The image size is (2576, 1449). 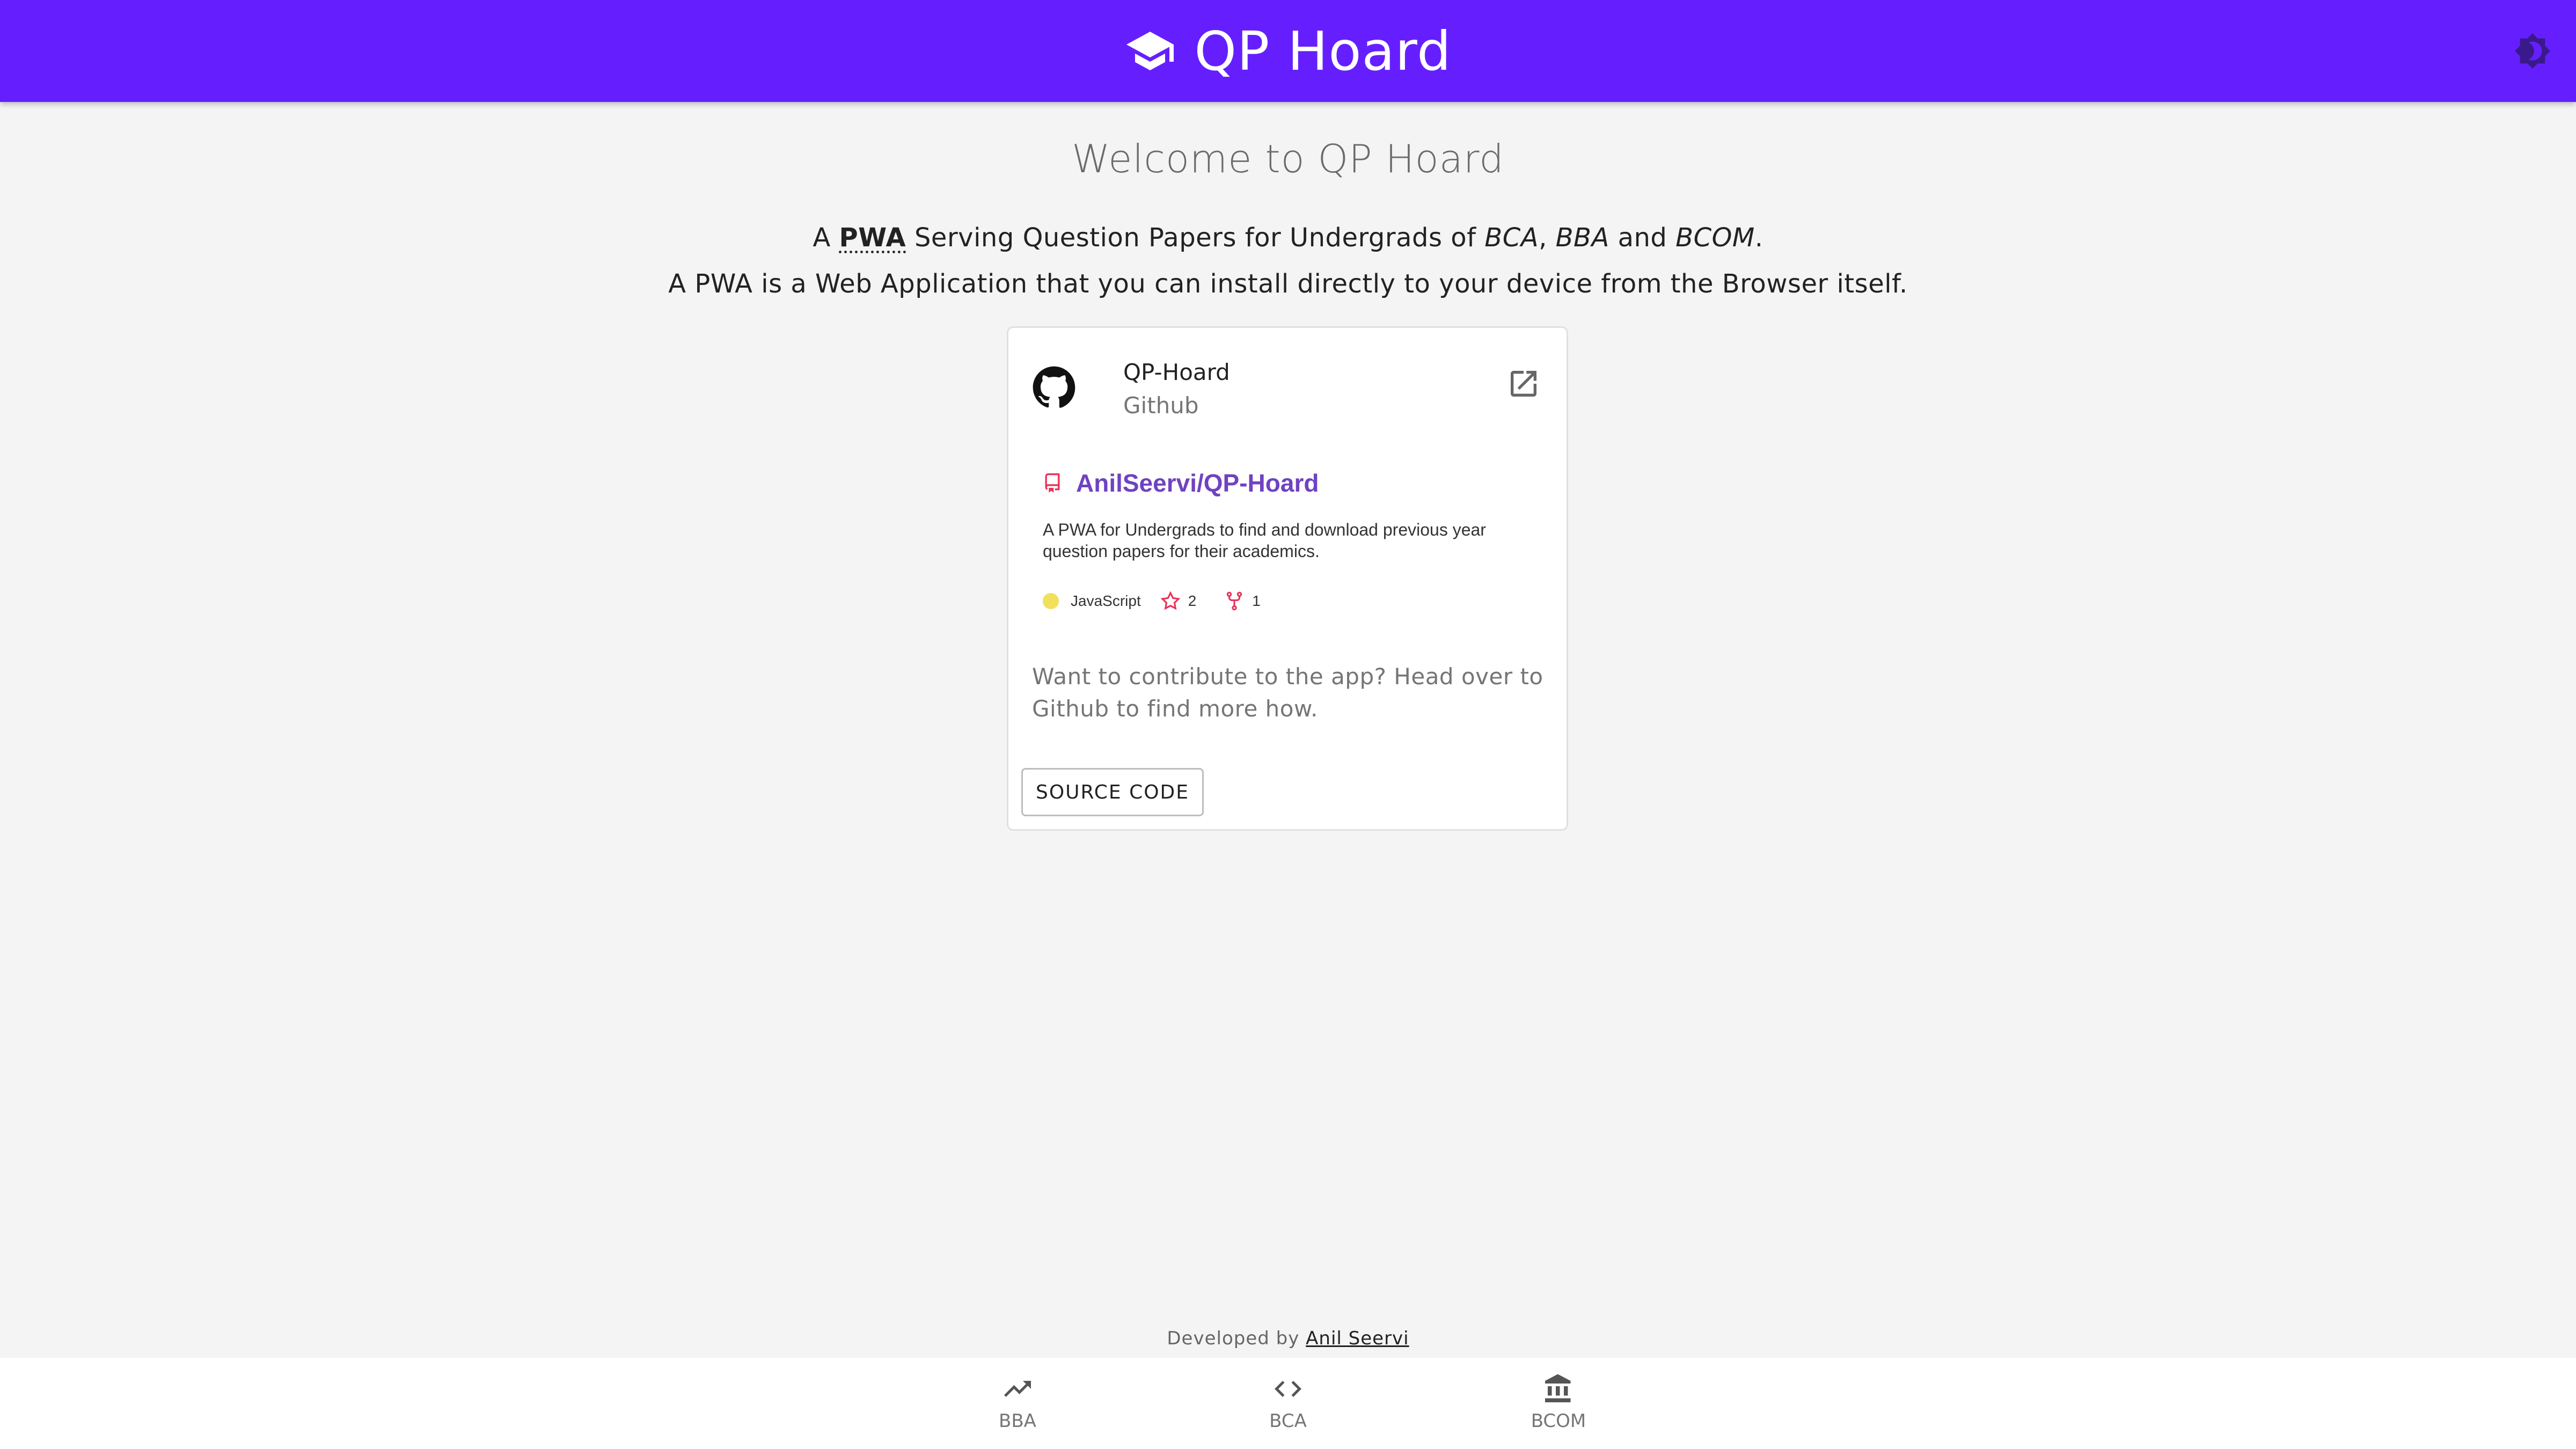 I want to click on intro-comma: ,, so click(x=1543, y=238).